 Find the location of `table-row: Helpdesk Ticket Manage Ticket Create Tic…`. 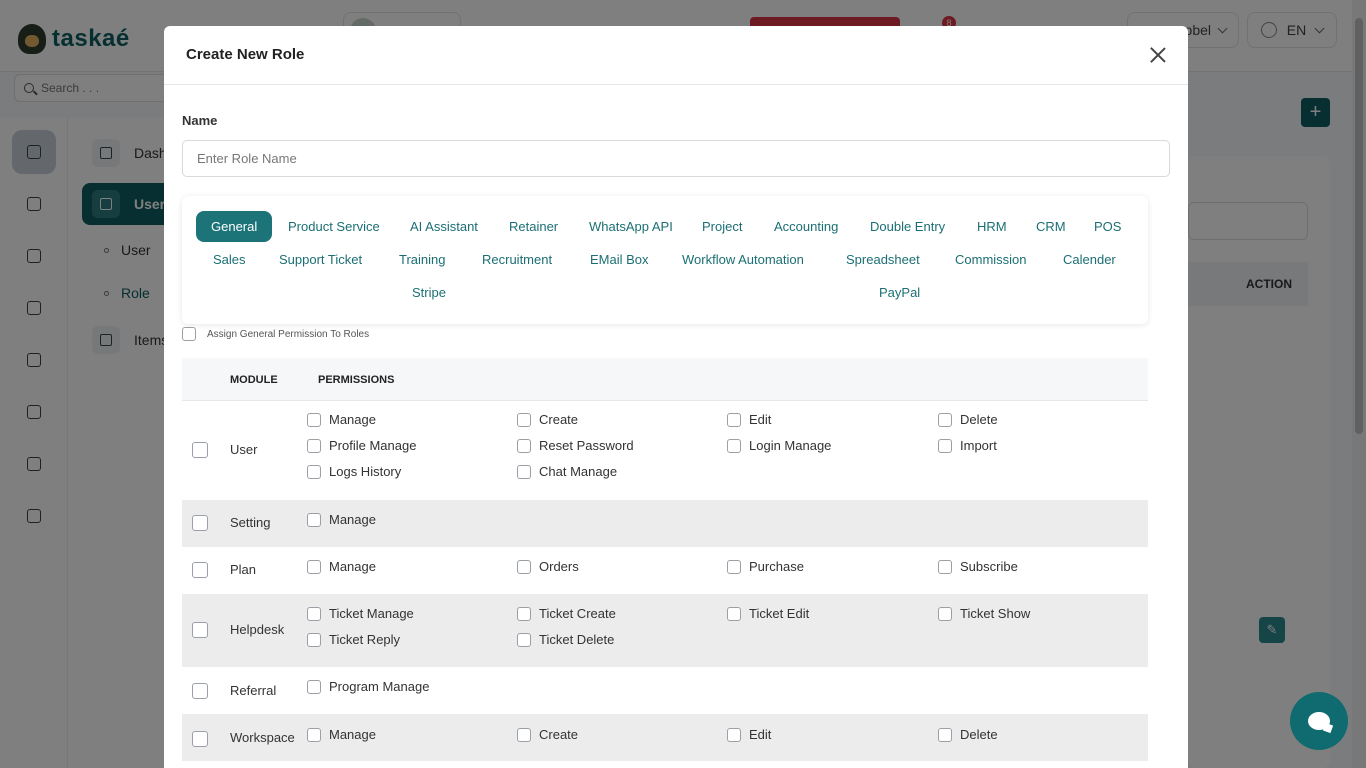

table-row: Helpdesk Ticket Manage Ticket Create Tic… is located at coordinates (665, 630).